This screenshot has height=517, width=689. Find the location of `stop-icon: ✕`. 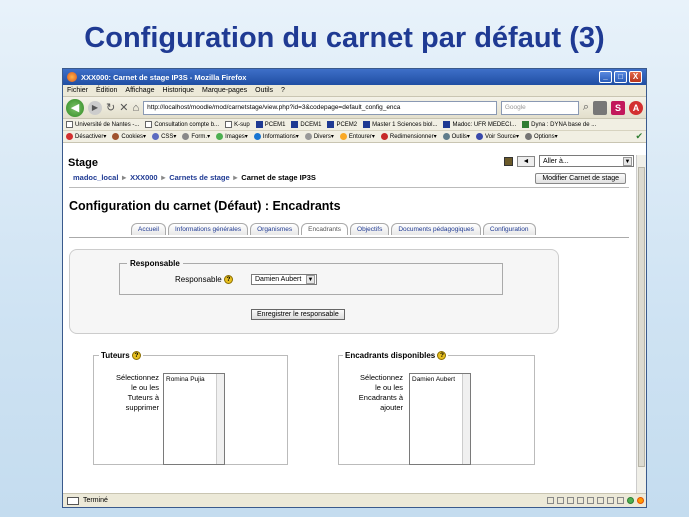

stop-icon: ✕ is located at coordinates (123, 107).